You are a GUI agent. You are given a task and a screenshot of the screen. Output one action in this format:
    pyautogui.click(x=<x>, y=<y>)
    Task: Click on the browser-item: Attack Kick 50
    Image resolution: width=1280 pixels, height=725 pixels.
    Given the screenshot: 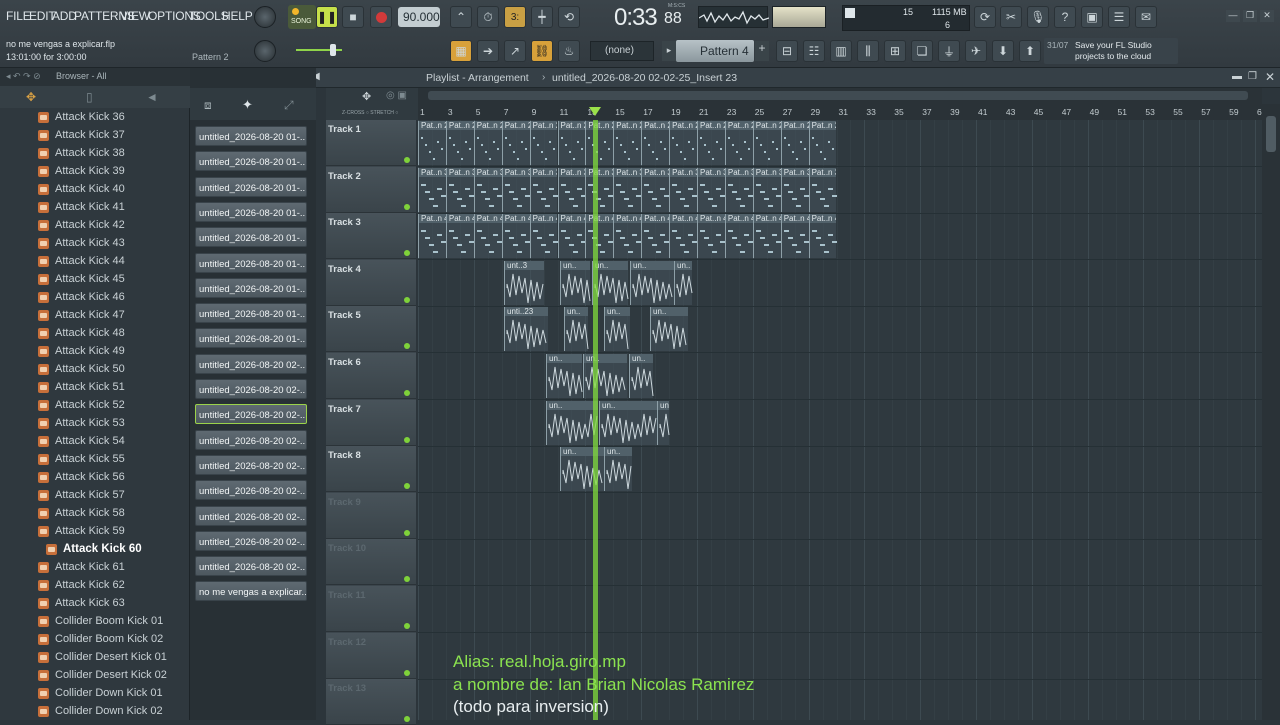 What is the action you would take?
    pyautogui.click(x=81, y=369)
    